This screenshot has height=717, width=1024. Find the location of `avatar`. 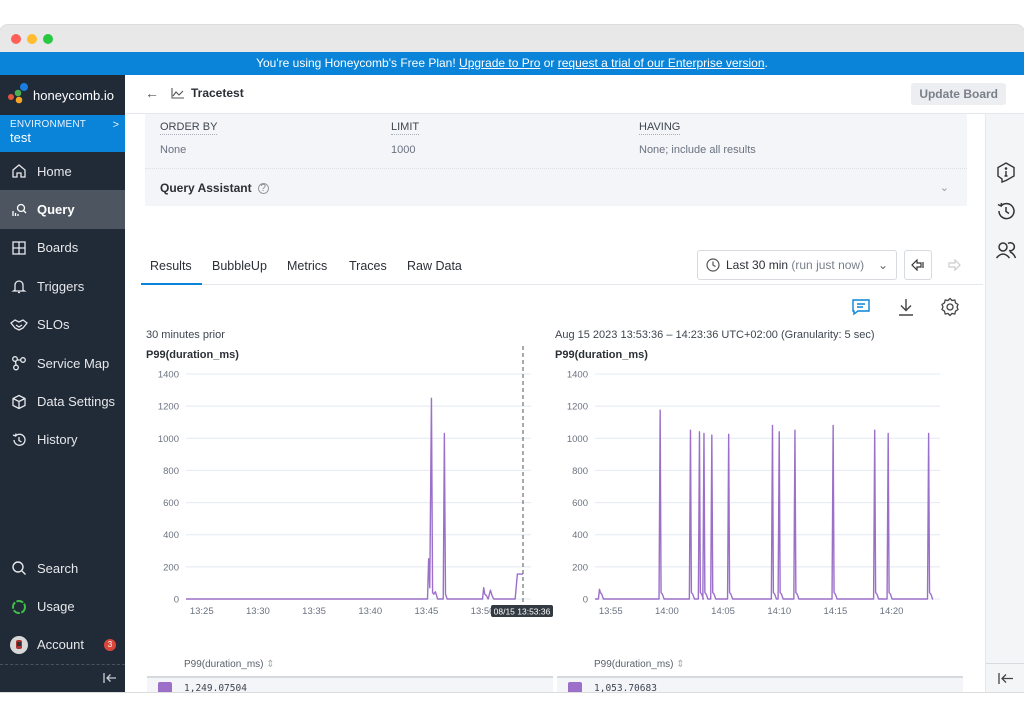

avatar is located at coordinates (19, 644).